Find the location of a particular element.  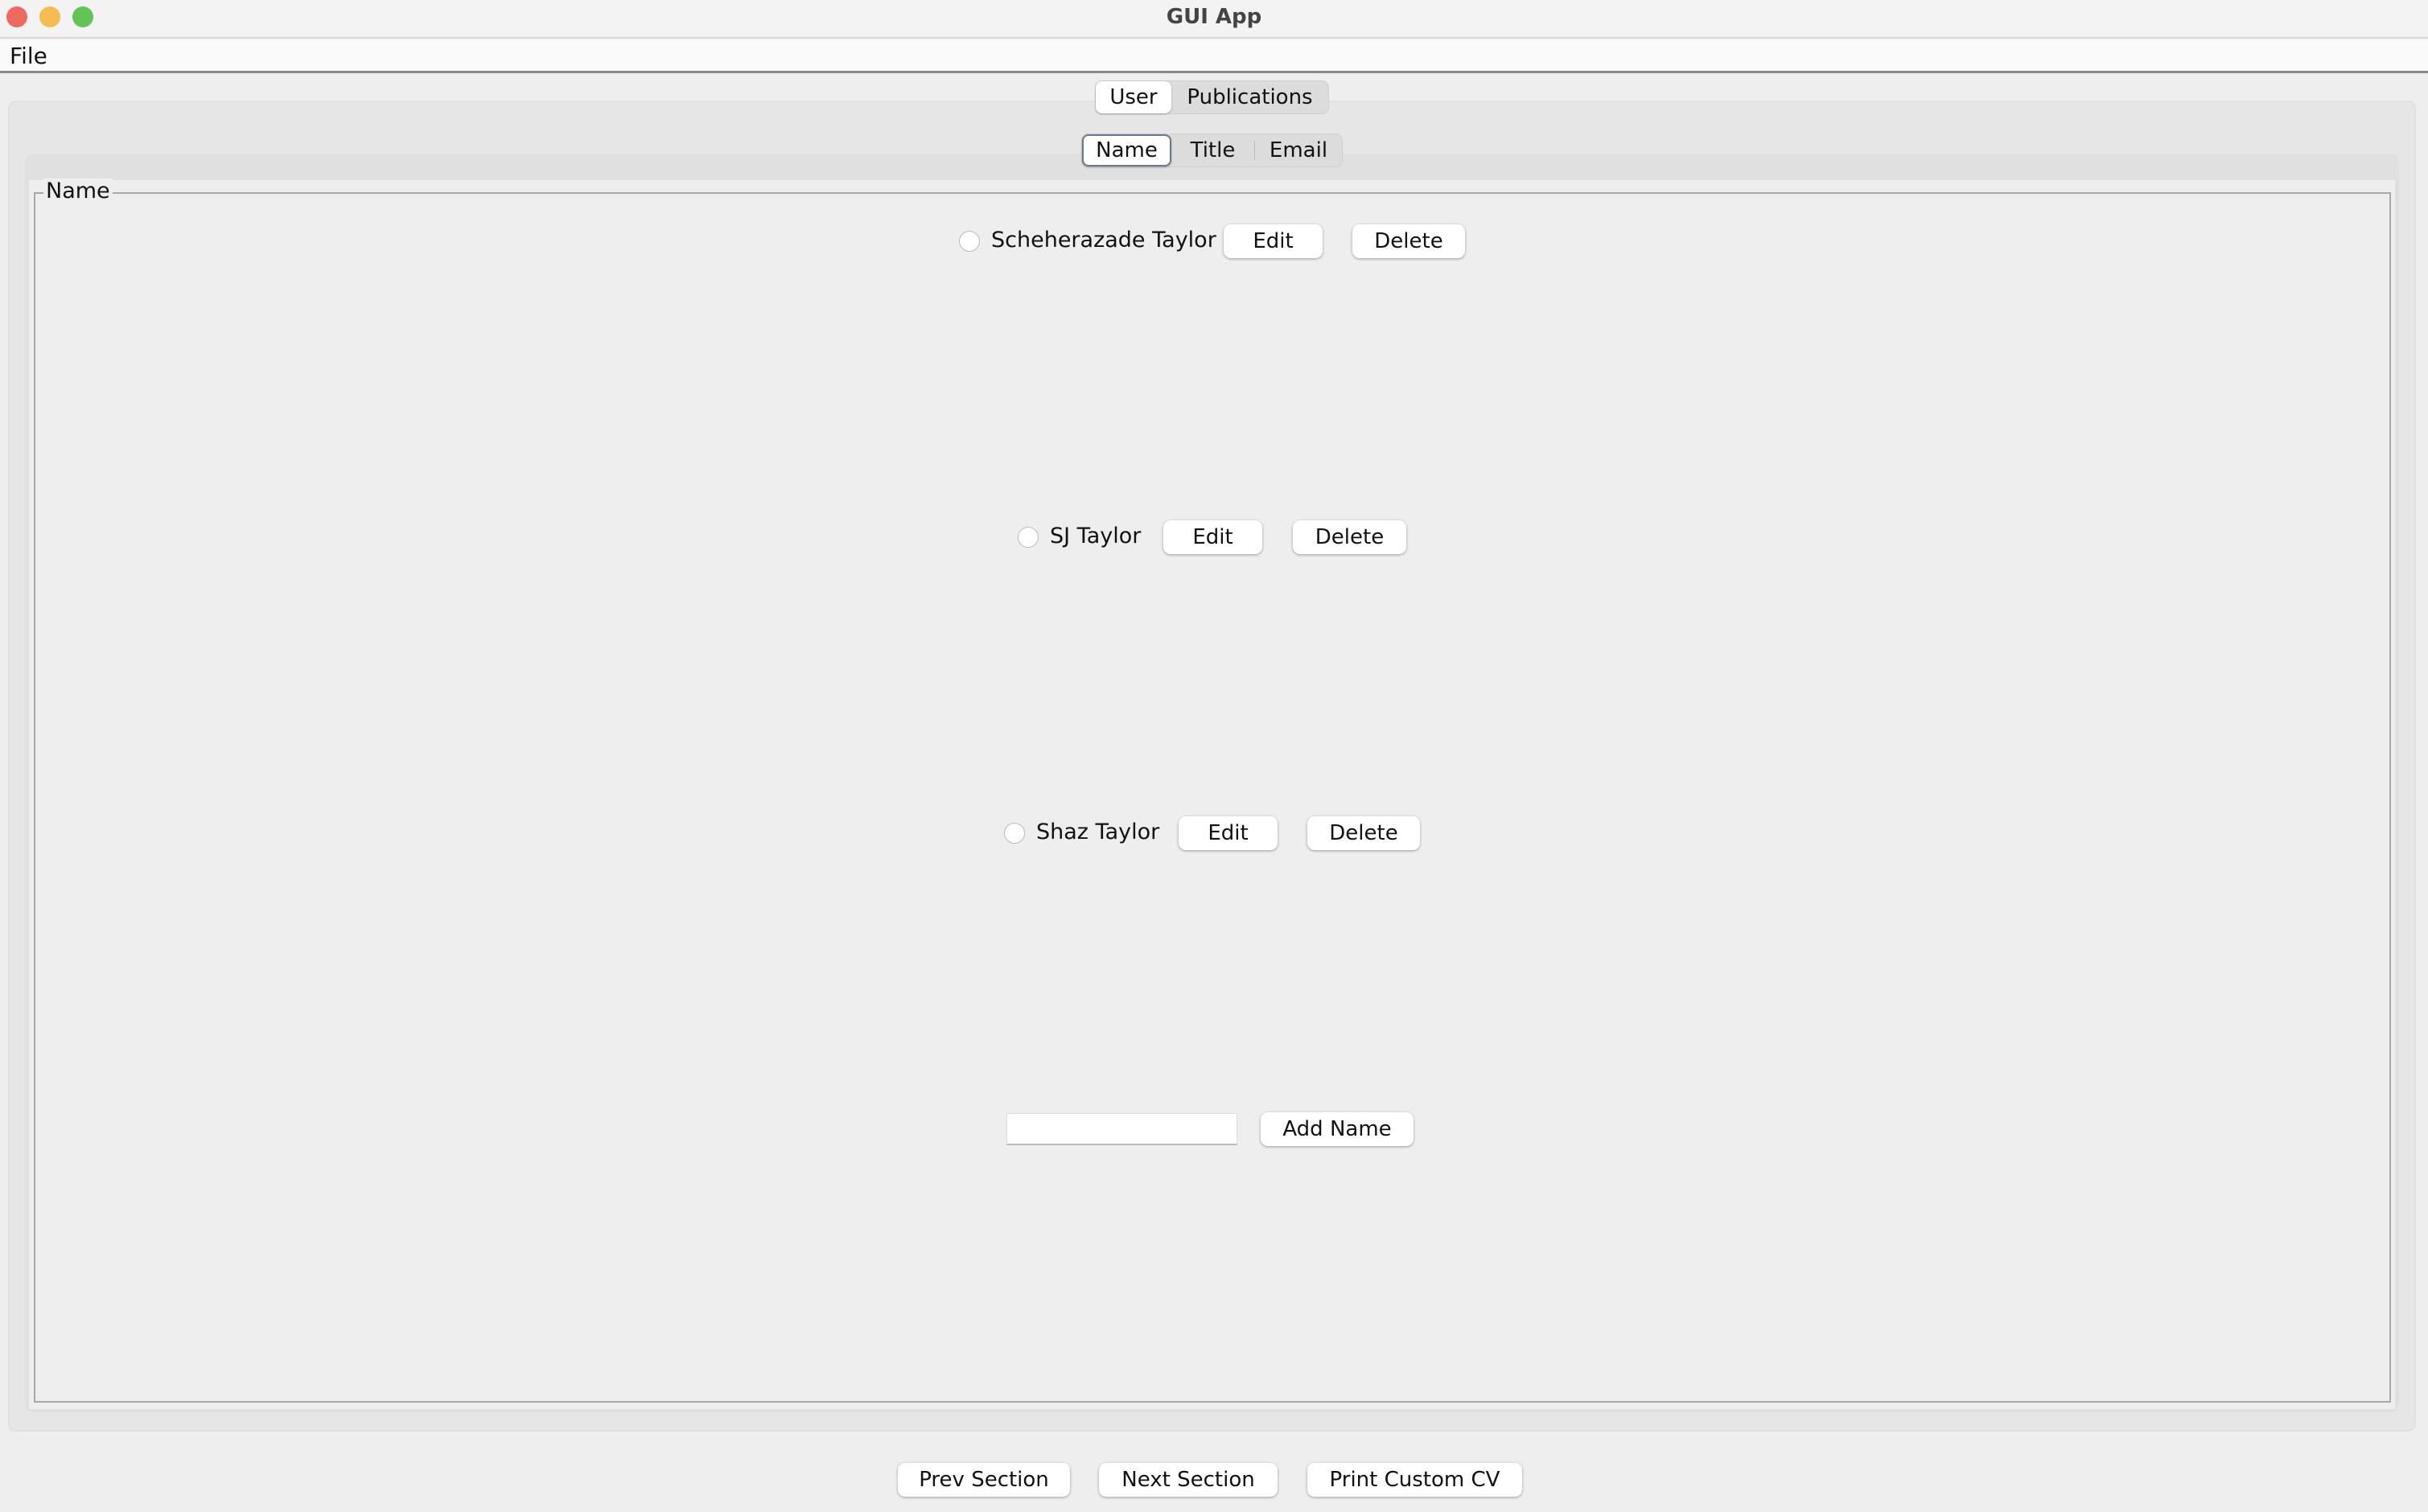

entry-name: Scheherazade Taylor is located at coordinates (1103, 241).